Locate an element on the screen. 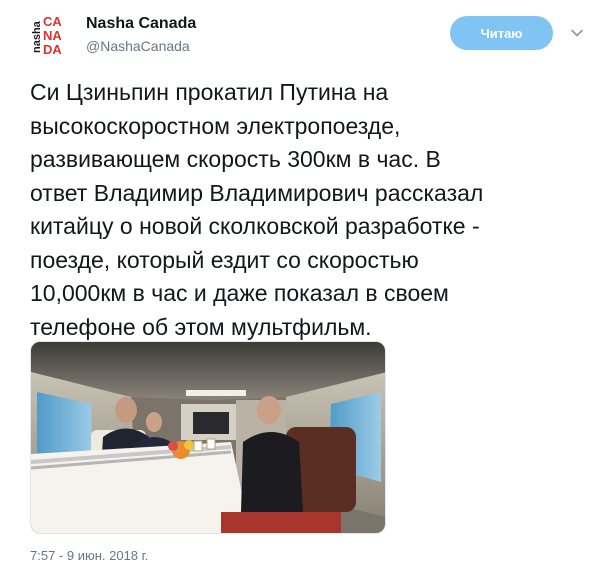  account-handle: @NashaCanada is located at coordinates (138, 46).